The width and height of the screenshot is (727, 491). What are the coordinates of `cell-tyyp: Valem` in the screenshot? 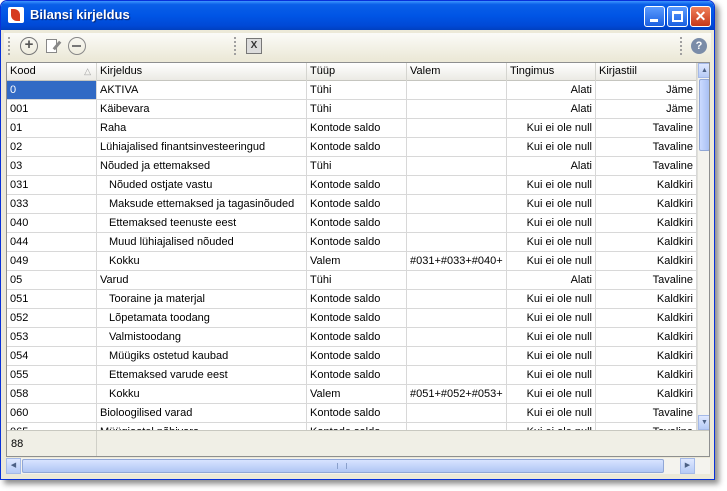 It's located at (357, 261).